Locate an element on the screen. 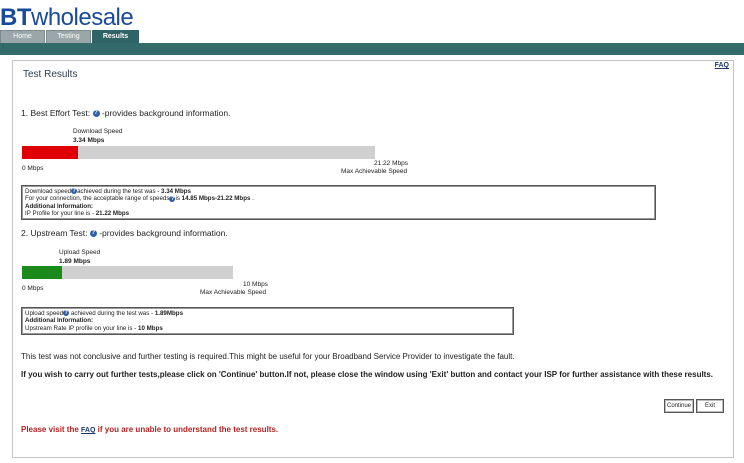 This screenshot has width=744, height=463. exit-button: Exit is located at coordinates (710, 406).